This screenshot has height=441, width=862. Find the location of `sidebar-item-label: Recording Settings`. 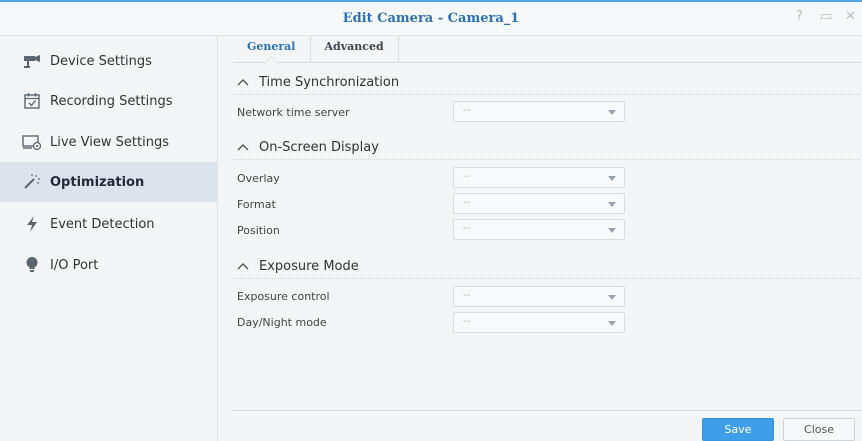

sidebar-item-label: Recording Settings is located at coordinates (111, 101).